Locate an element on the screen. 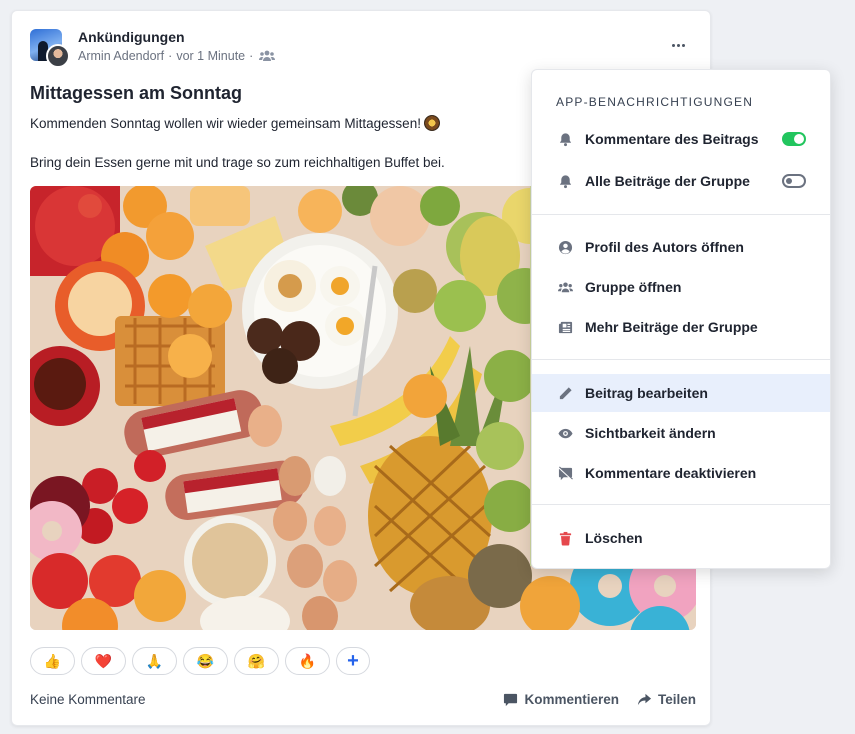 This screenshot has width=855, height=734. menu-item-label: Alle Beiträge der Gruppe is located at coordinates (667, 181).